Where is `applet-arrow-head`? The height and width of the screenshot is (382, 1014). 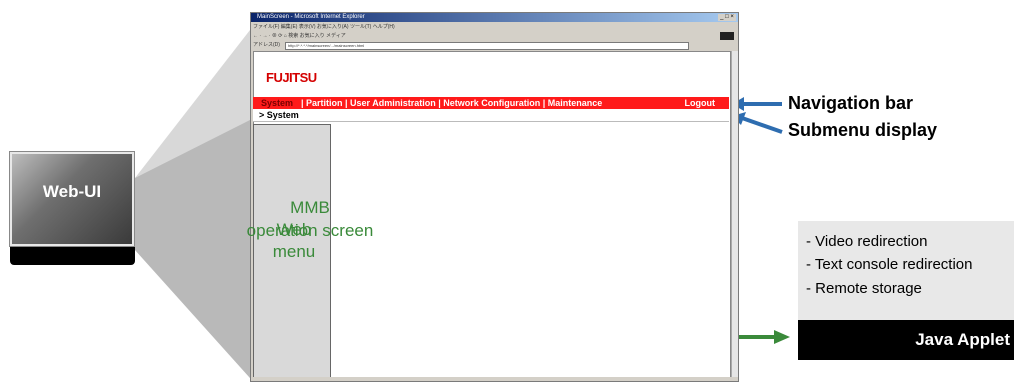 applet-arrow-head is located at coordinates (782, 337).